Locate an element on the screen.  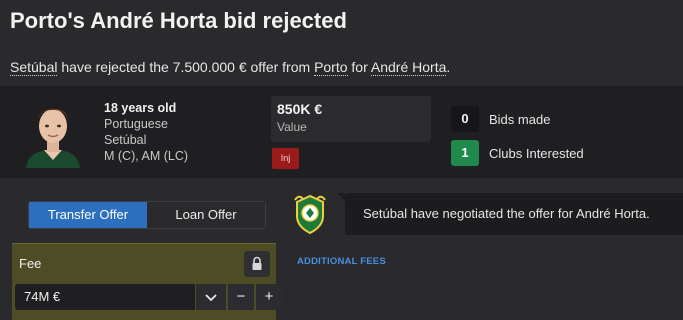
player-value-box: 850K € Value is located at coordinates (351, 119).